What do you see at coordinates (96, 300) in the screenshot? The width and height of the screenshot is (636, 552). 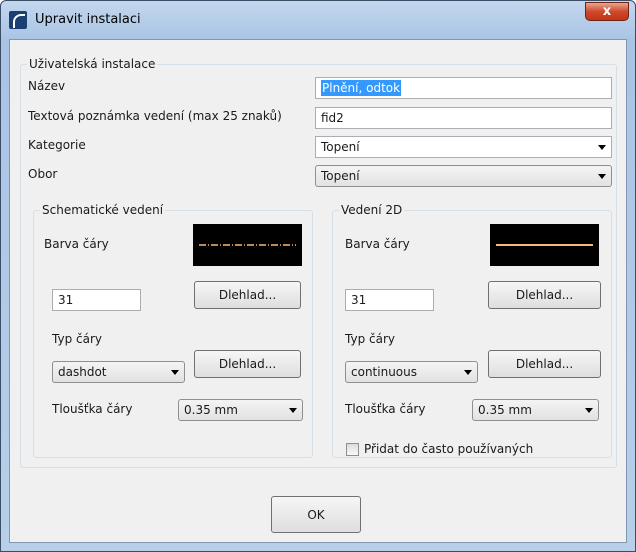 I see `schematic-color-input: 31` at bounding box center [96, 300].